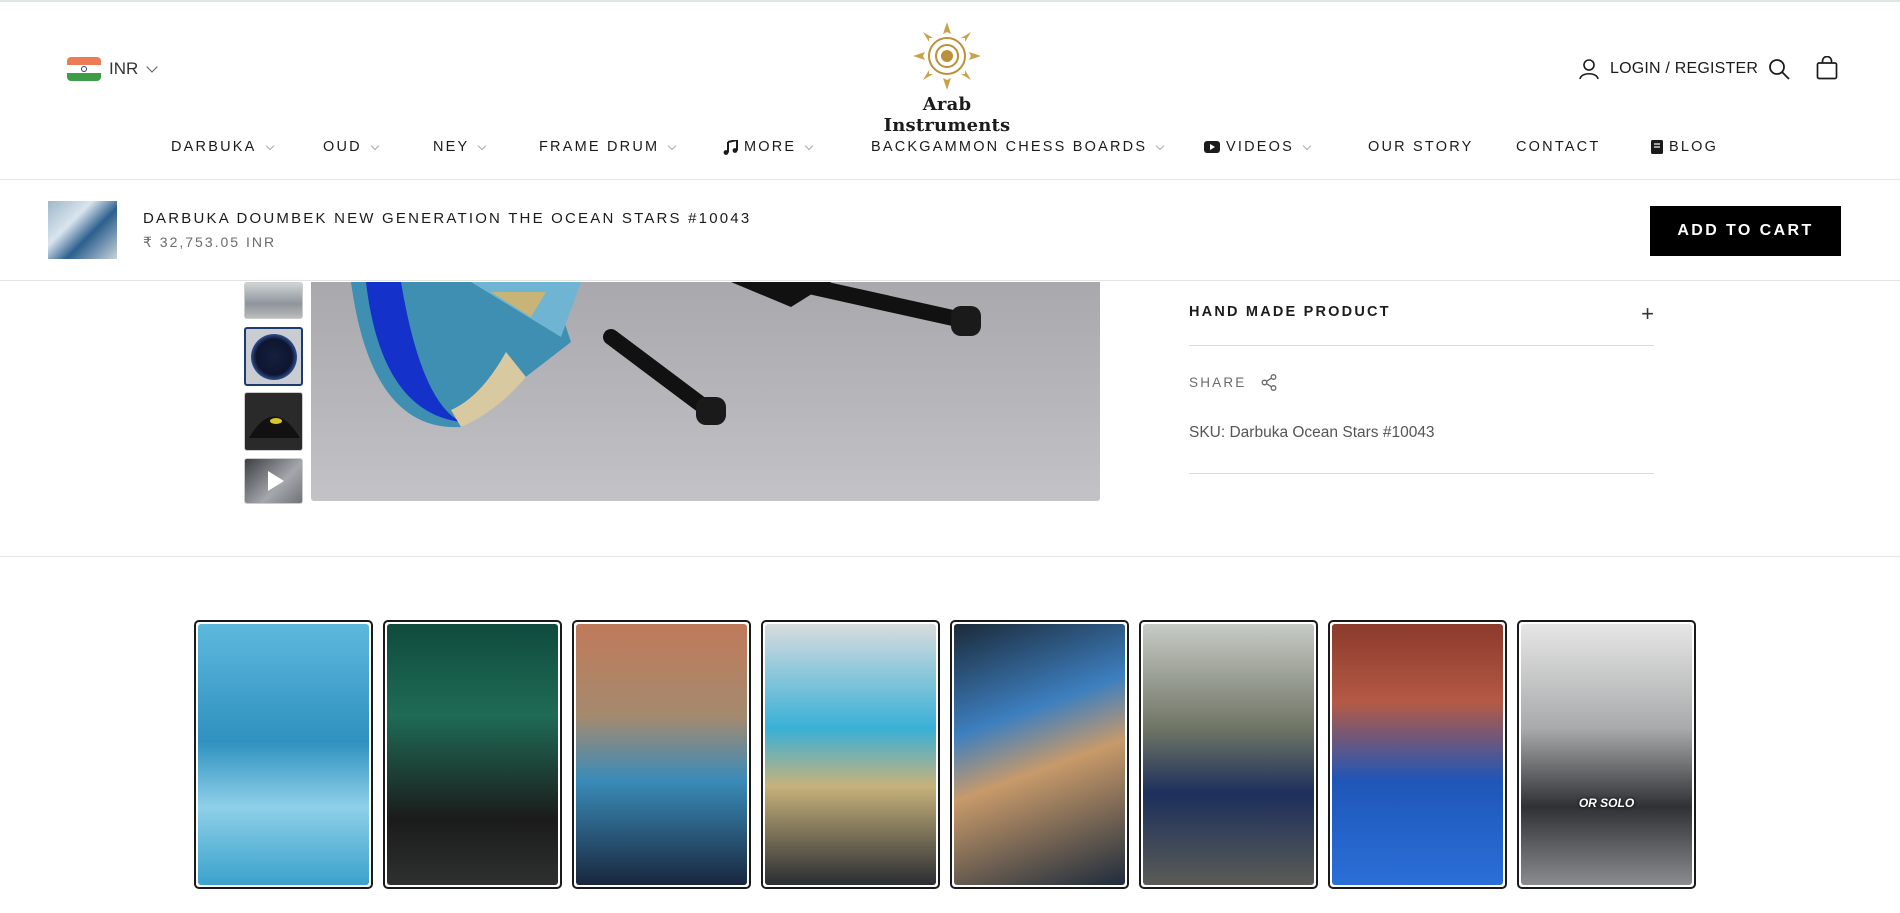 This screenshot has width=1900, height=913. I want to click on nav-label: VIDEOS, so click(1260, 147).